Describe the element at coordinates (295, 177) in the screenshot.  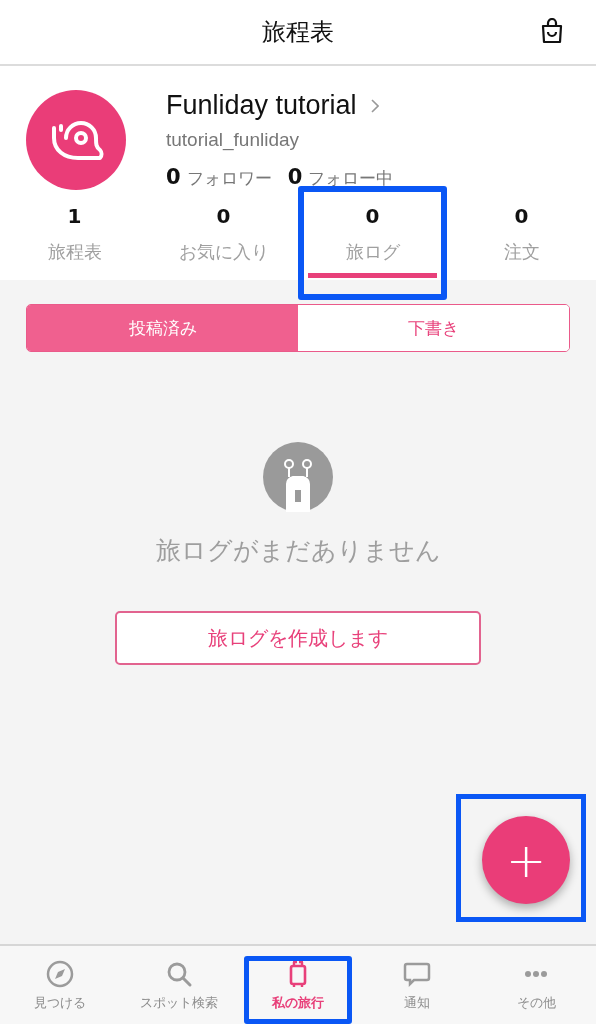
I see `following-count: 0` at that location.